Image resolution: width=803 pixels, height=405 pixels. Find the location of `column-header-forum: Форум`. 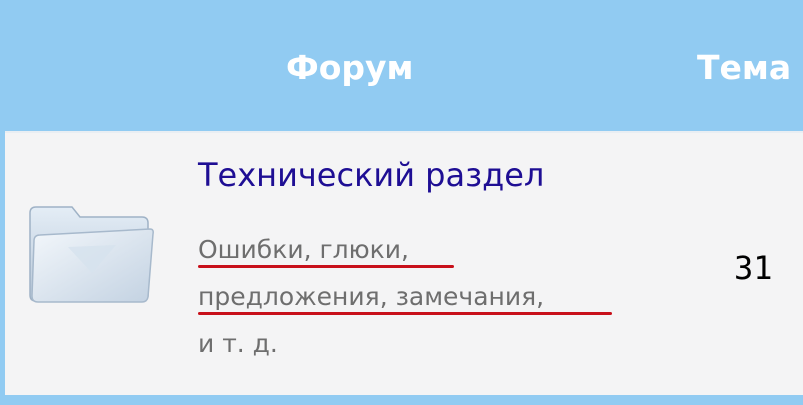

column-header-forum: Форум is located at coordinates (350, 67).